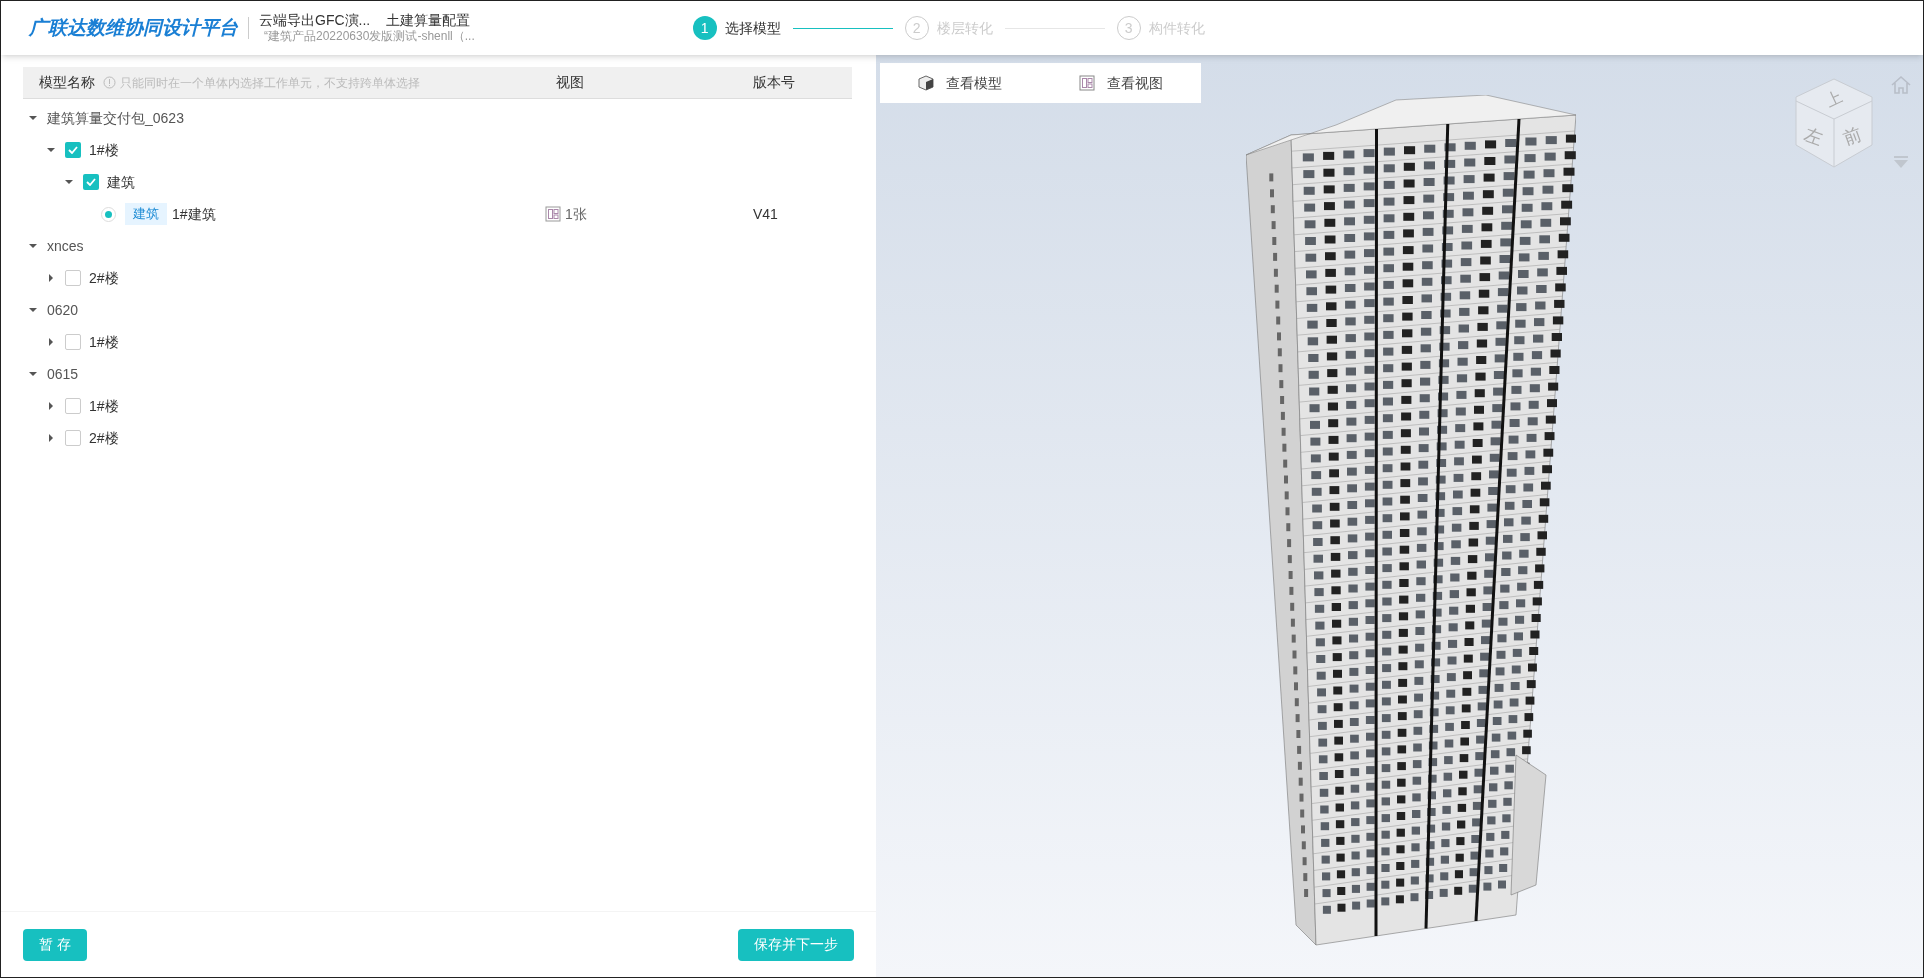 This screenshot has width=1924, height=978. Describe the element at coordinates (67, 82) in the screenshot. I see `column-header: 模型名称` at that location.